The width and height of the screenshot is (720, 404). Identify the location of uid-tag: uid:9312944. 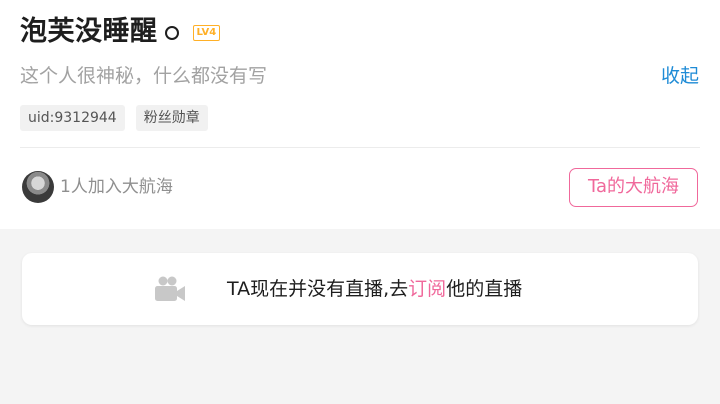
(72, 118).